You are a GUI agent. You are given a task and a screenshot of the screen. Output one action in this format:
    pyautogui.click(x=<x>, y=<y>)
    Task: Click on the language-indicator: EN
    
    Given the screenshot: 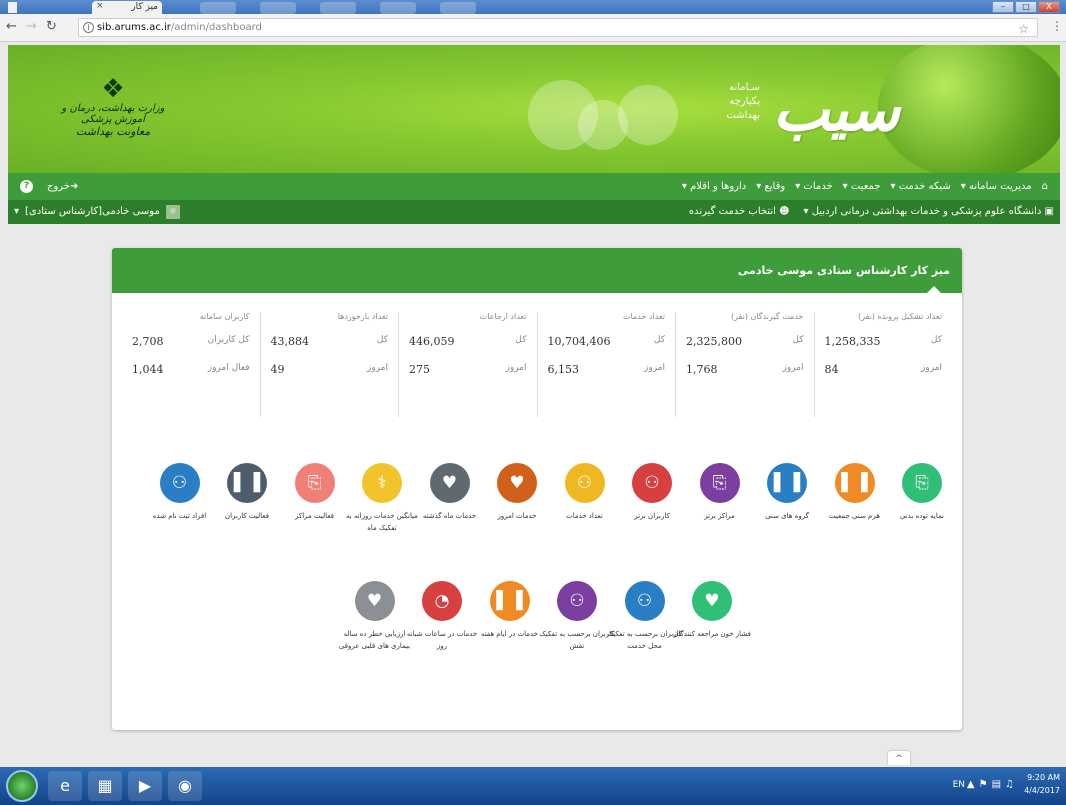 What is the action you would take?
    pyautogui.click(x=955, y=785)
    